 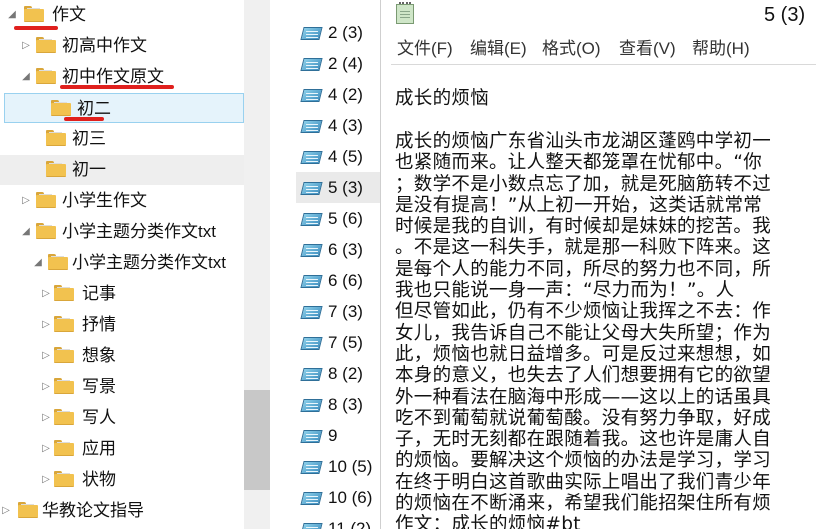 I want to click on file-item: 10 (6), so click(x=338, y=497).